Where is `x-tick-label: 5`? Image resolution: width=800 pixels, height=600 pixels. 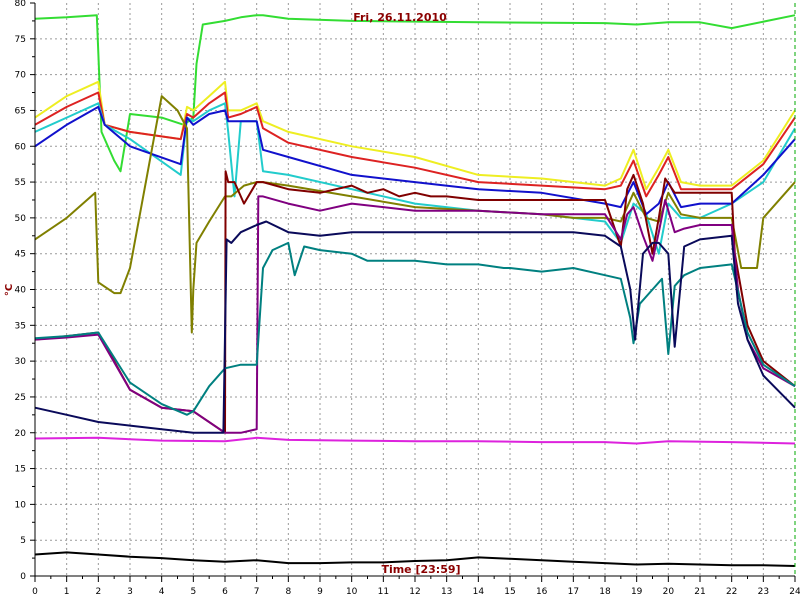
x-tick-label: 5 is located at coordinates (193, 592).